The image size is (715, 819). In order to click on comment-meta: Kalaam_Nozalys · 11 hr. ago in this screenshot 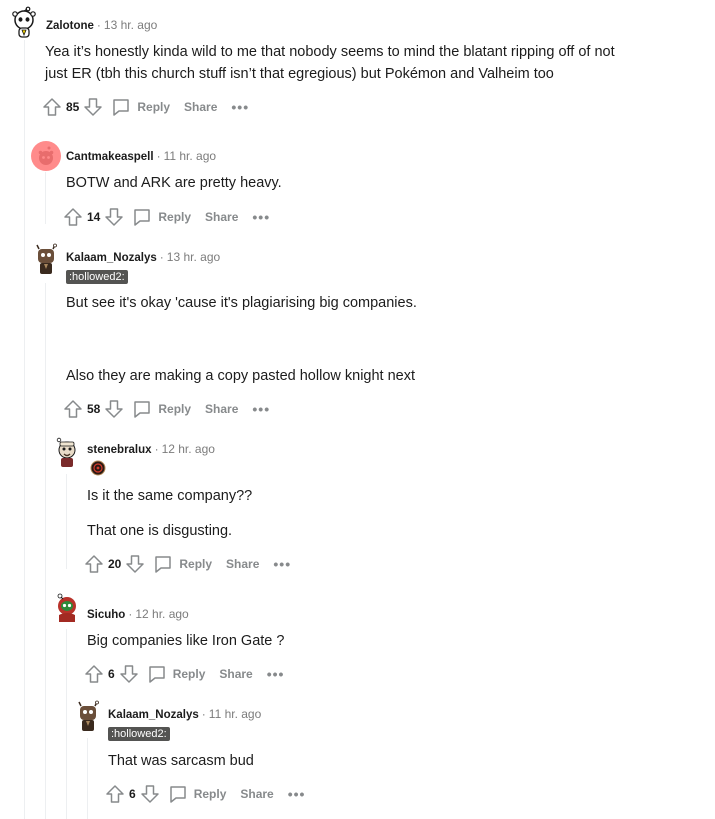, I will do `click(184, 714)`.